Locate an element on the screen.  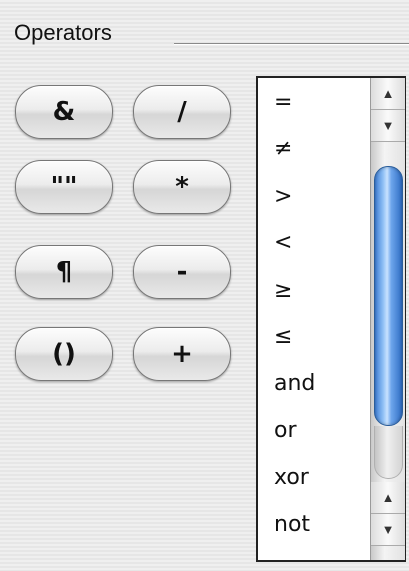
list-item: ≤ is located at coordinates (283, 336).